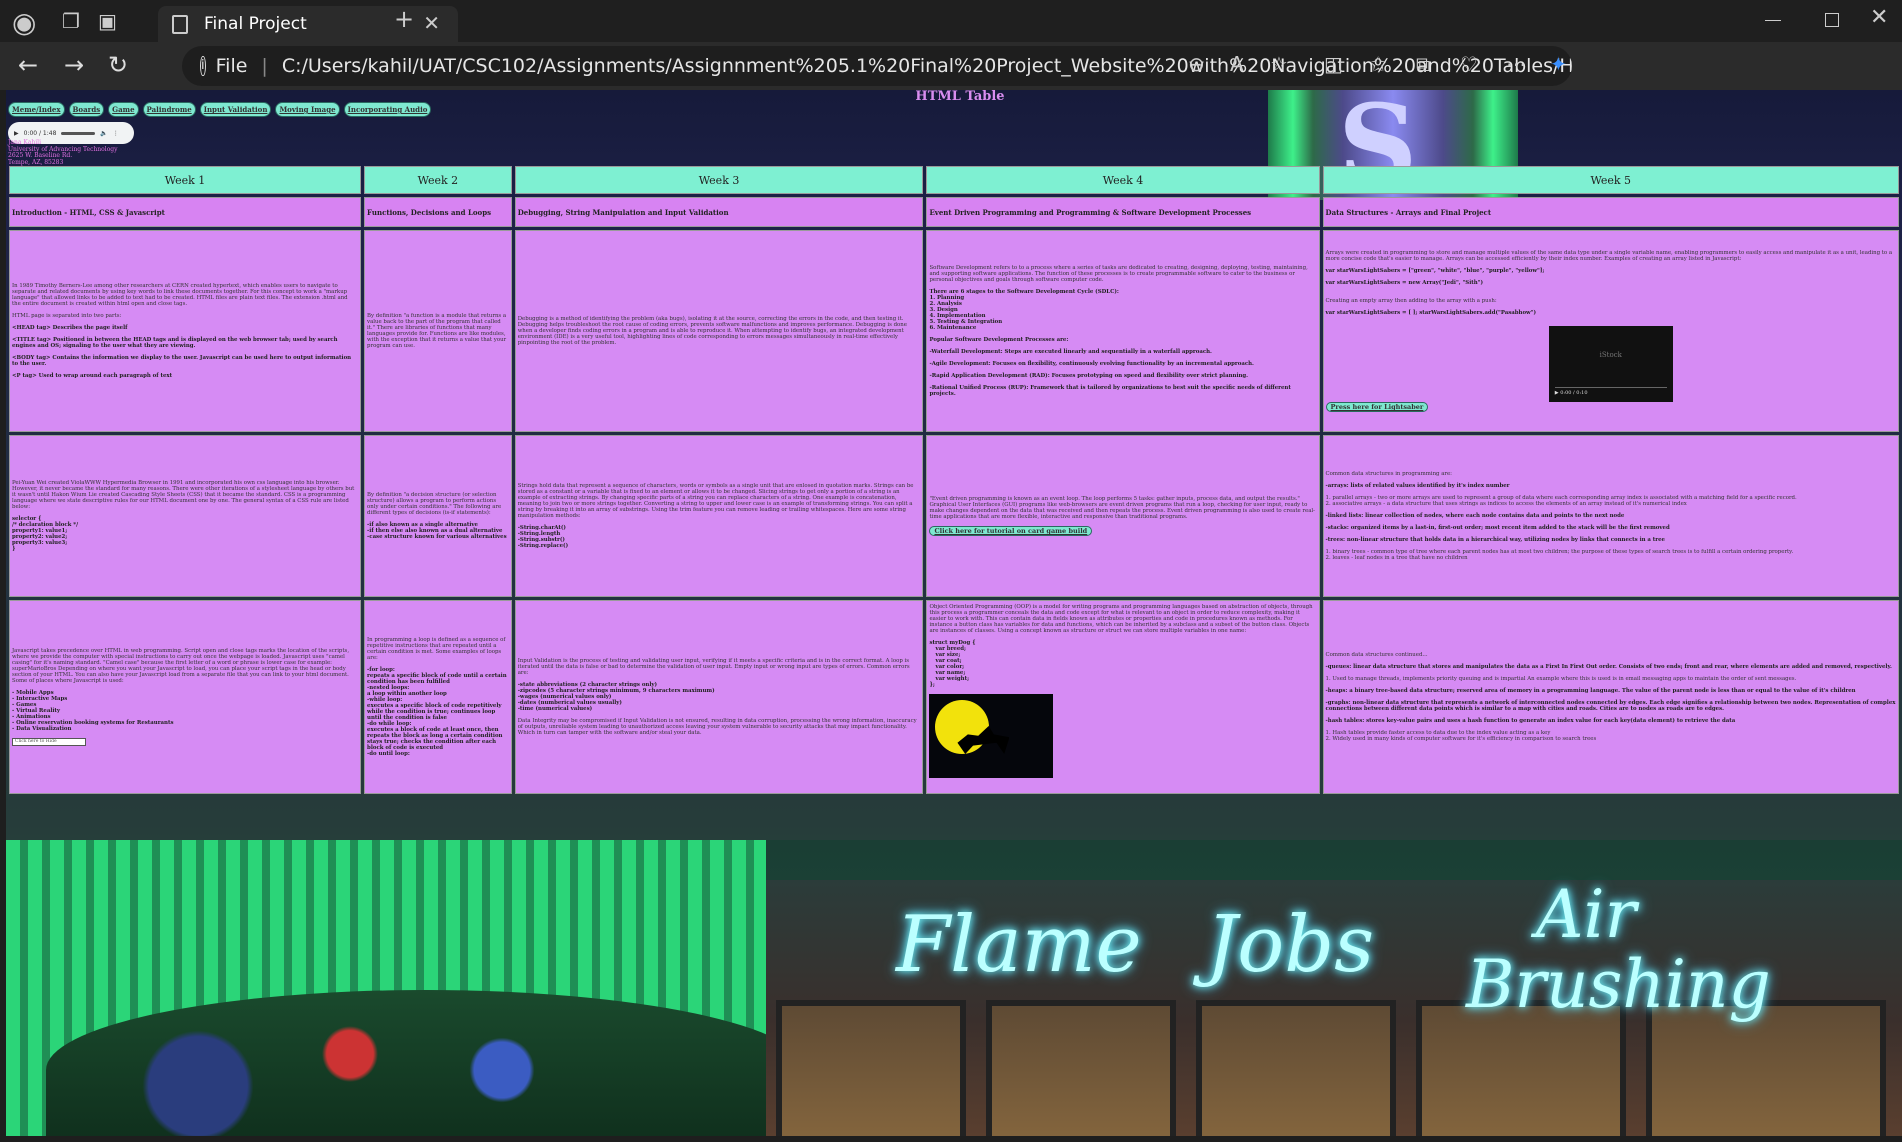  Describe the element at coordinates (14, 549) in the screenshot. I see `paragraph: }` at that location.